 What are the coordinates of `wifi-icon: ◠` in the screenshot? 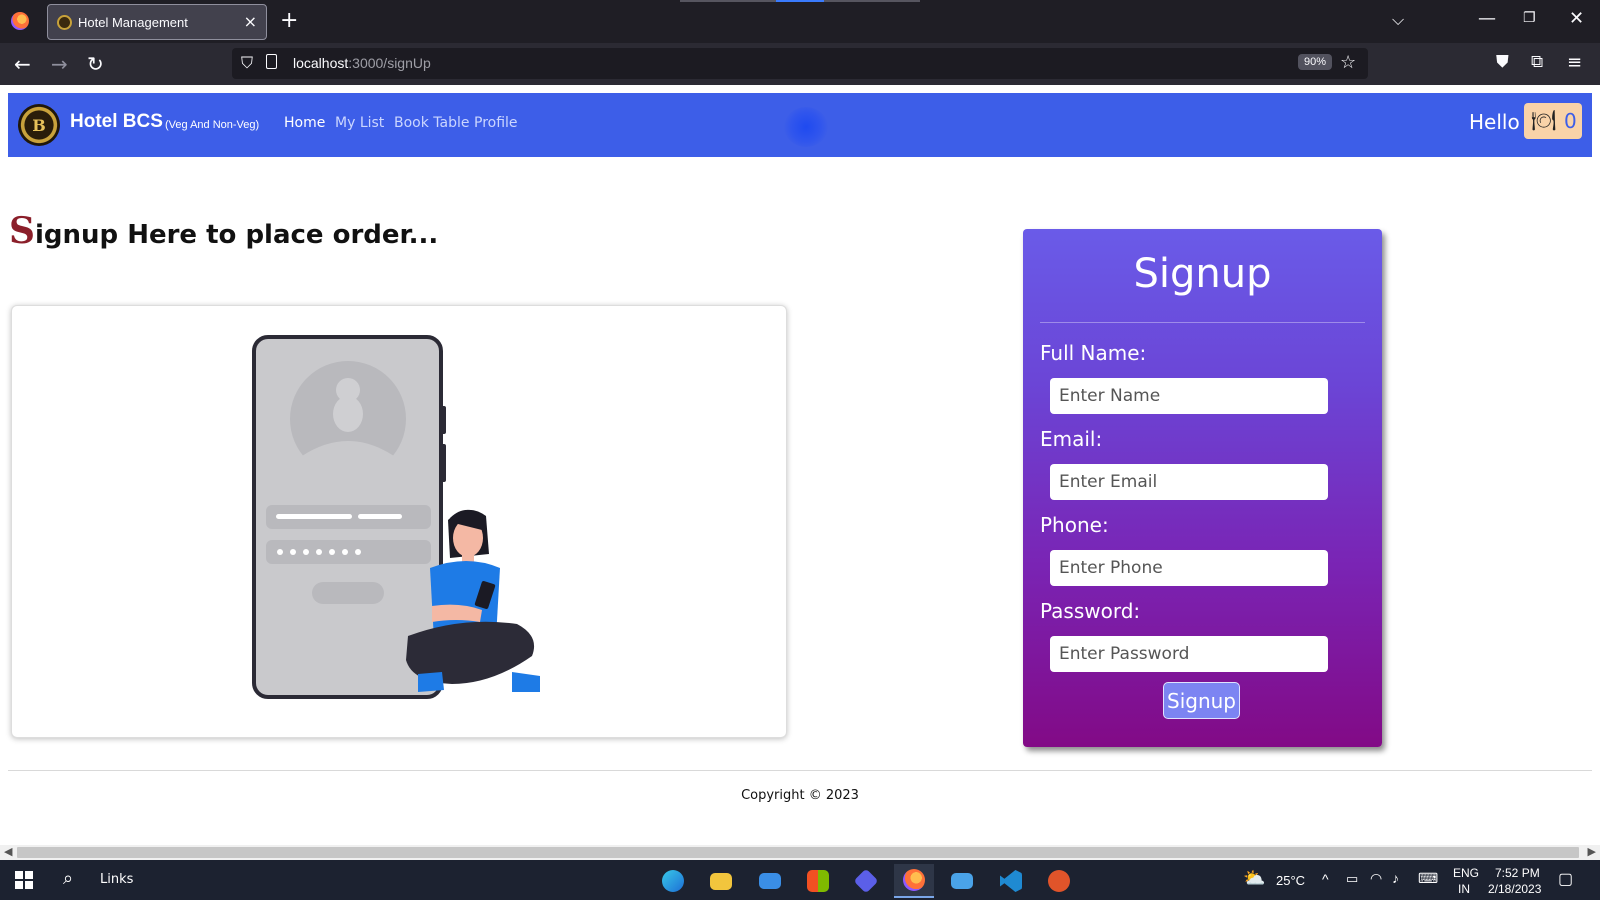 It's located at (1376, 878).